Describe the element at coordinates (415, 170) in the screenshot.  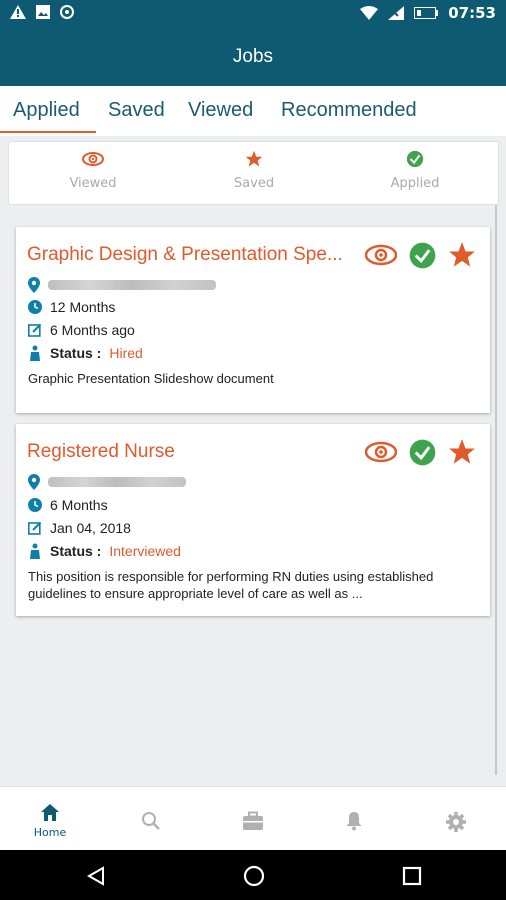
I see `filter-applied: Applied` at that location.